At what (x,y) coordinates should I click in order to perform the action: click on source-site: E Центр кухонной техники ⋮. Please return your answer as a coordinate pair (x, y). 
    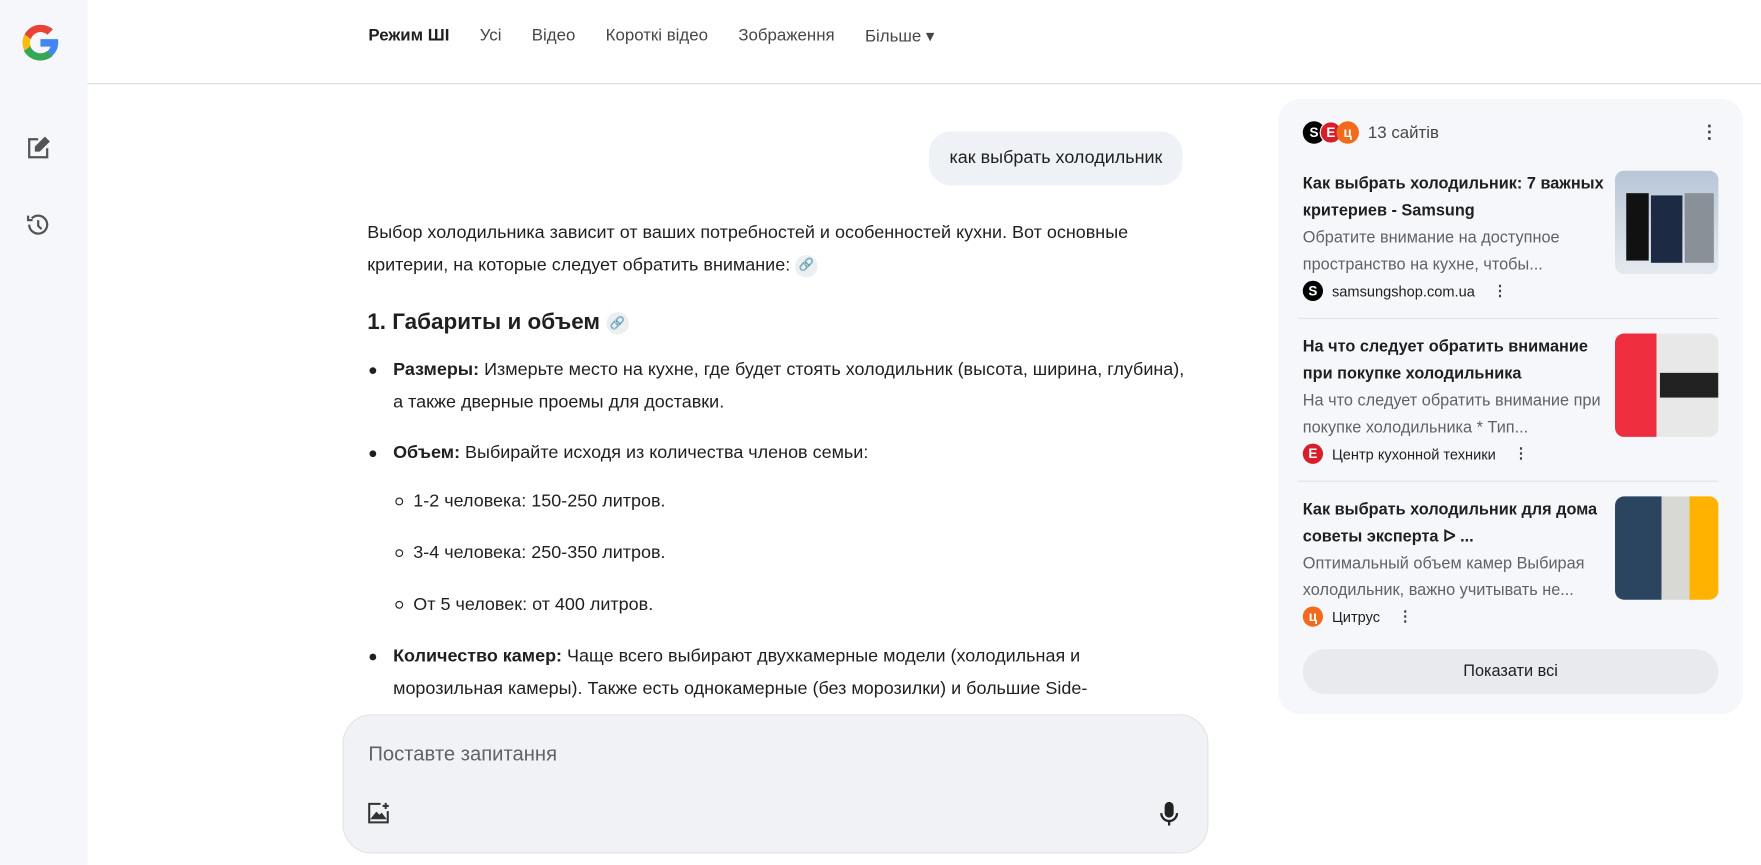
    Looking at the image, I should click on (1415, 453).